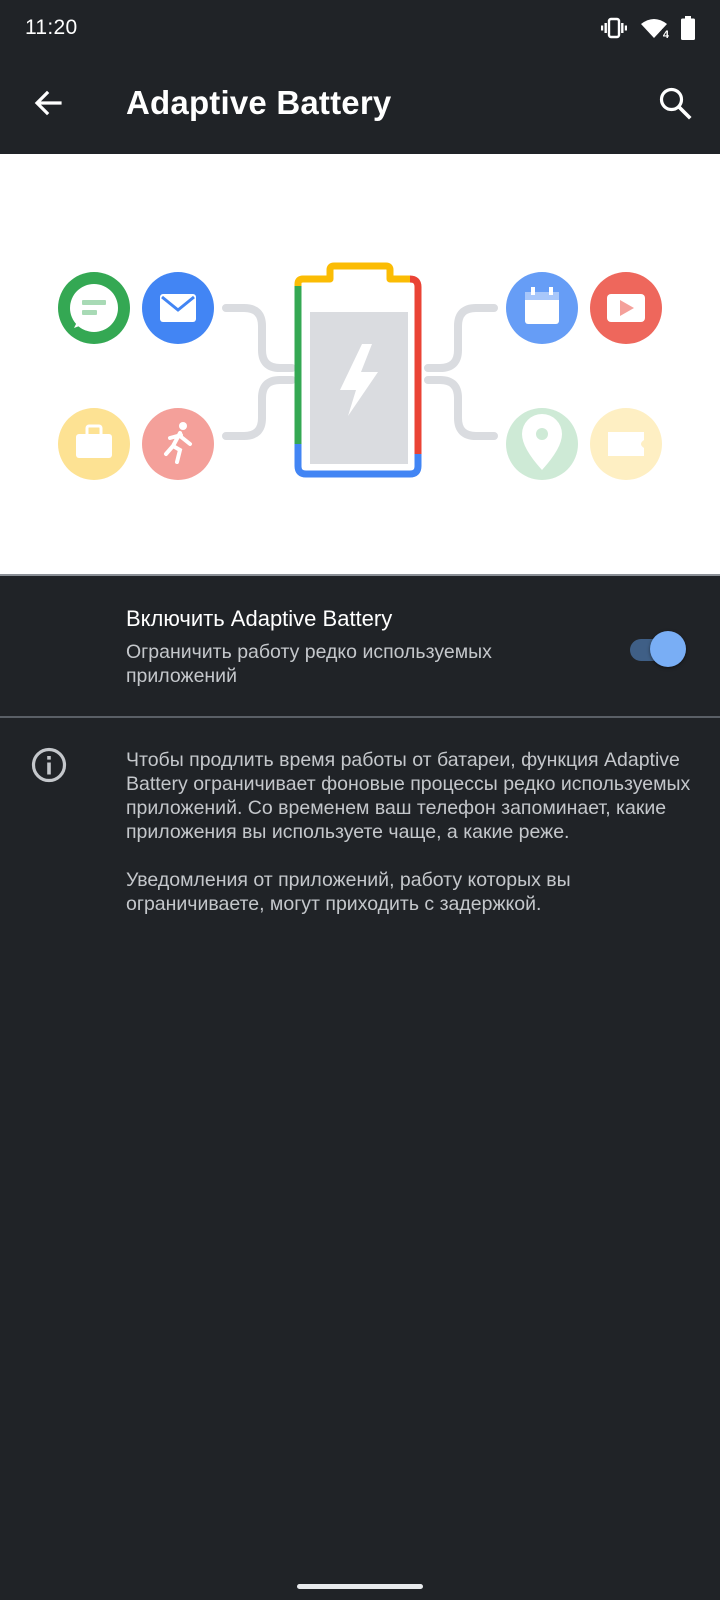 Image resolution: width=720 pixels, height=1600 pixels. Describe the element at coordinates (626, 444) in the screenshot. I see `ticket-icon` at that location.